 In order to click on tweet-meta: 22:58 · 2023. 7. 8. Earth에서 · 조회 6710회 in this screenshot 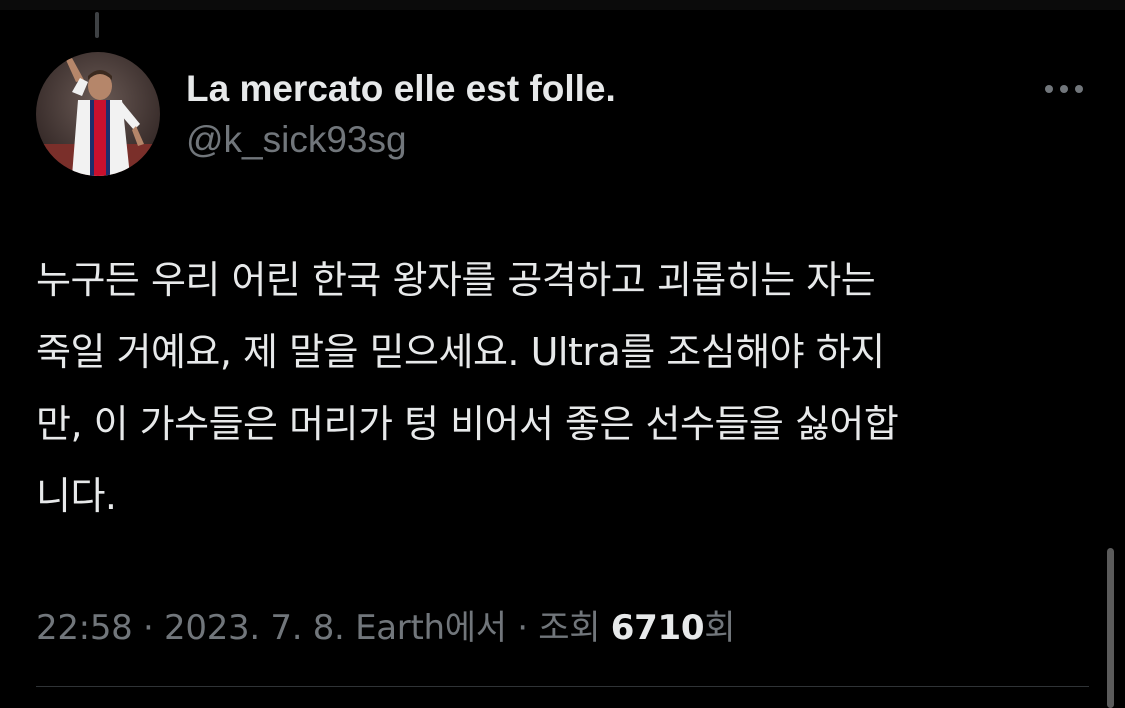, I will do `click(385, 628)`.